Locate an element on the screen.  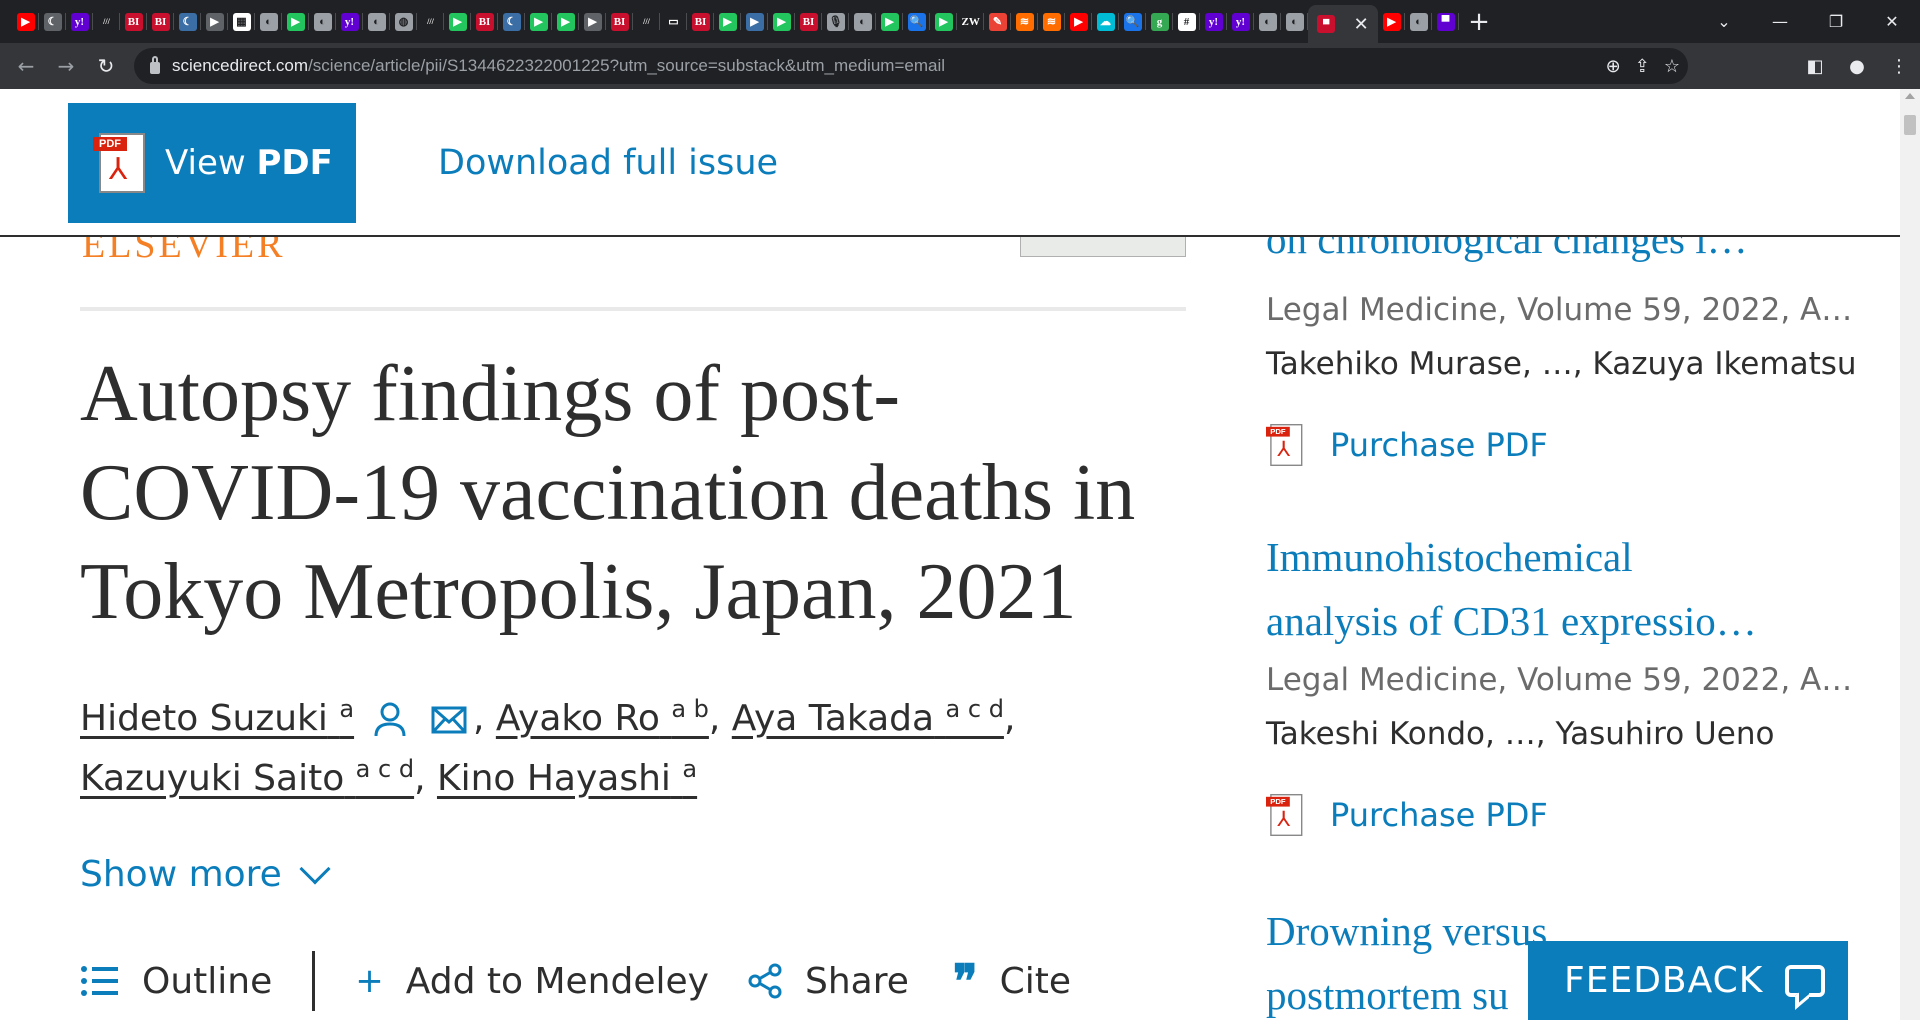
tab-favicon-icon: # is located at coordinates (1186, 21).